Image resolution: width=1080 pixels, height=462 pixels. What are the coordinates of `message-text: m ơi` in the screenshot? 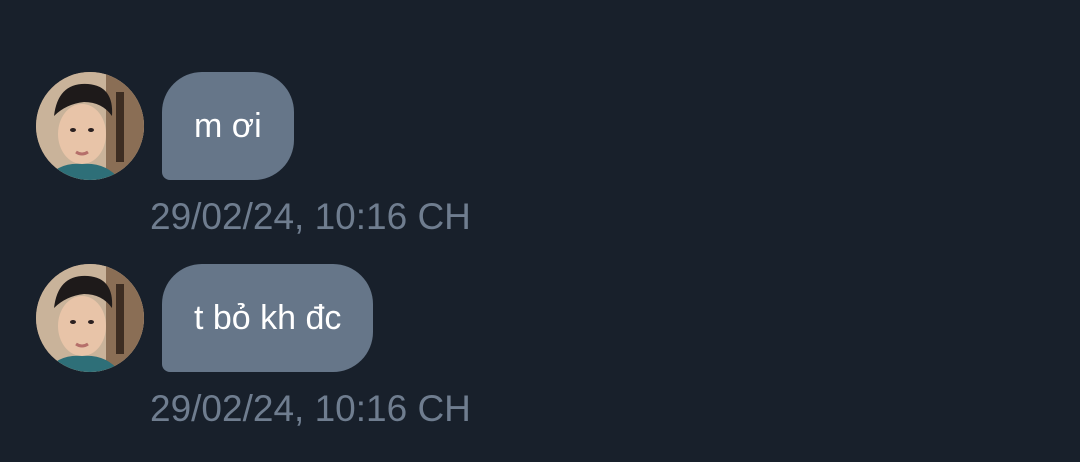 It's located at (228, 125).